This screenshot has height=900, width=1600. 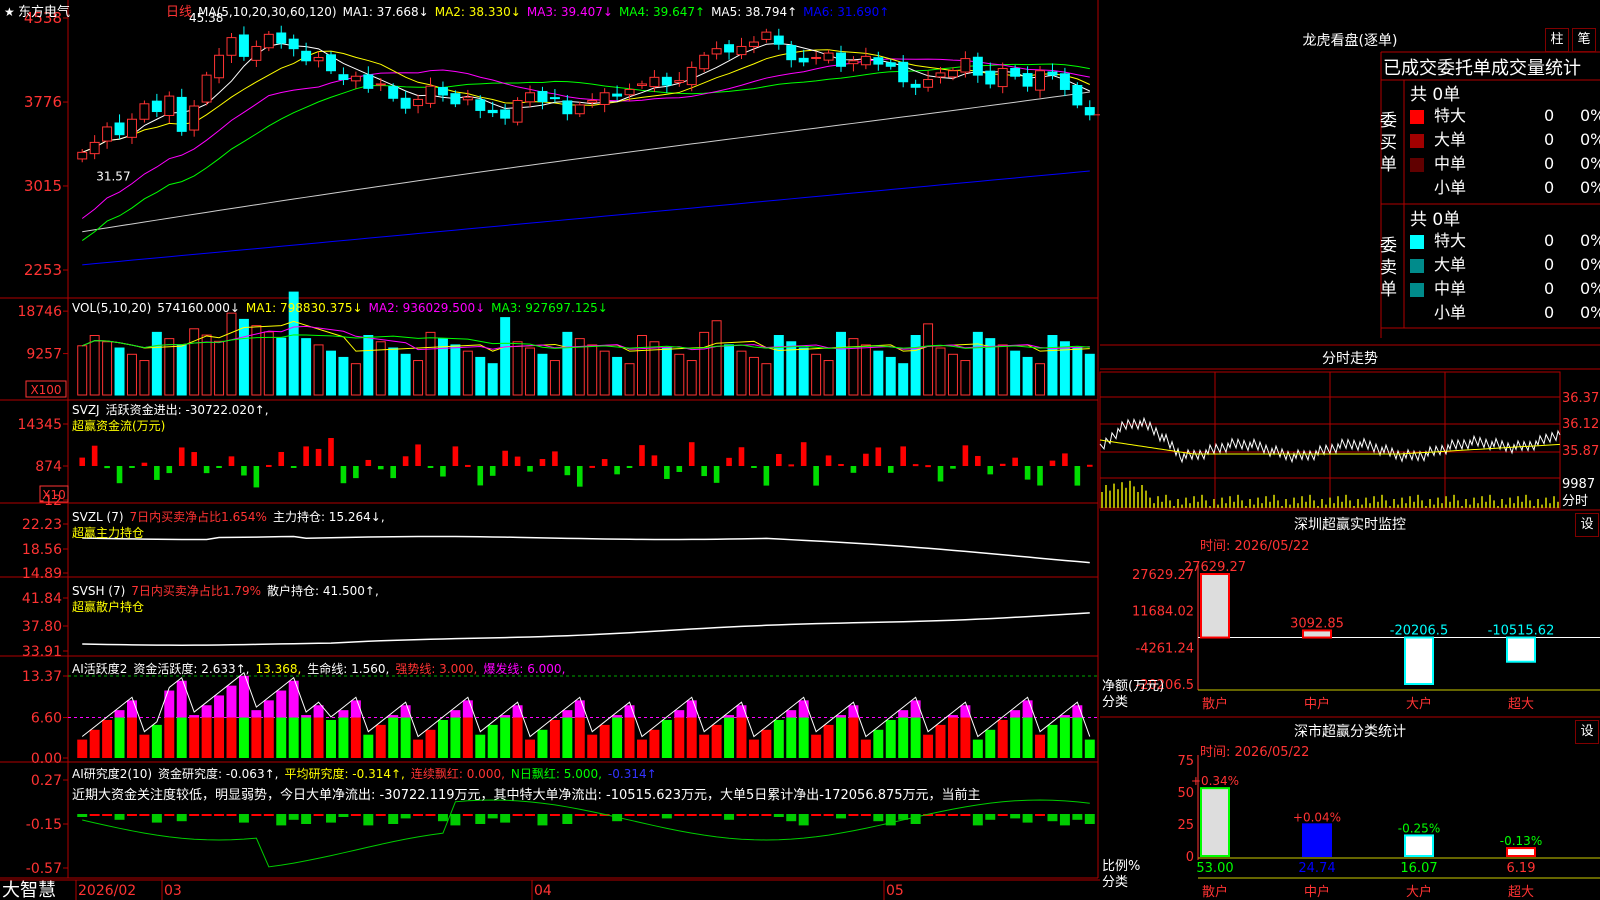 I want to click on class-stats-change-label: +0.04%, so click(x=1317, y=817).